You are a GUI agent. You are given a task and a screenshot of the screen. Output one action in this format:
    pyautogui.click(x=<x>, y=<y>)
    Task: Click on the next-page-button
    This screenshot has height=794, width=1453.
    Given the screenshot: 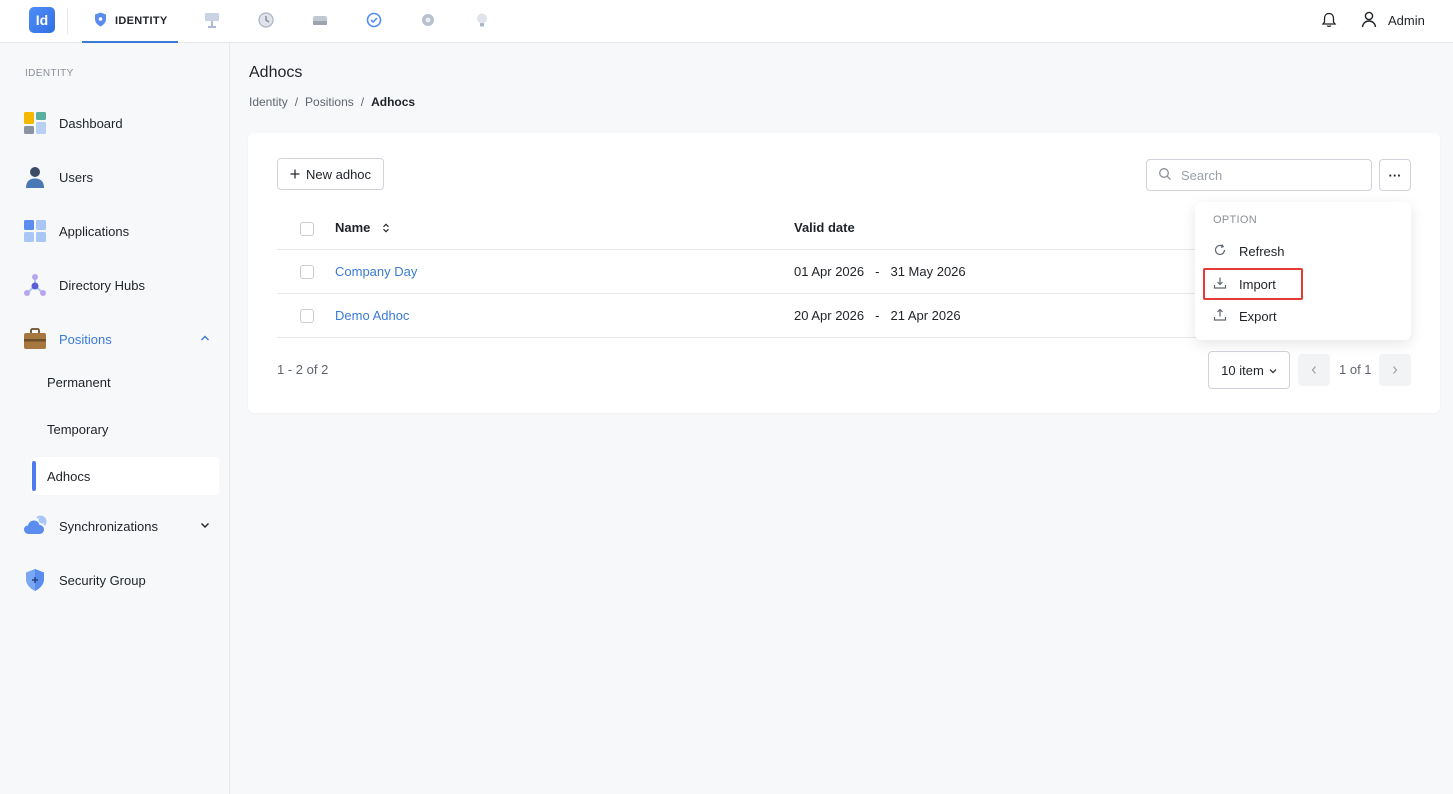 What is the action you would take?
    pyautogui.click(x=1395, y=370)
    